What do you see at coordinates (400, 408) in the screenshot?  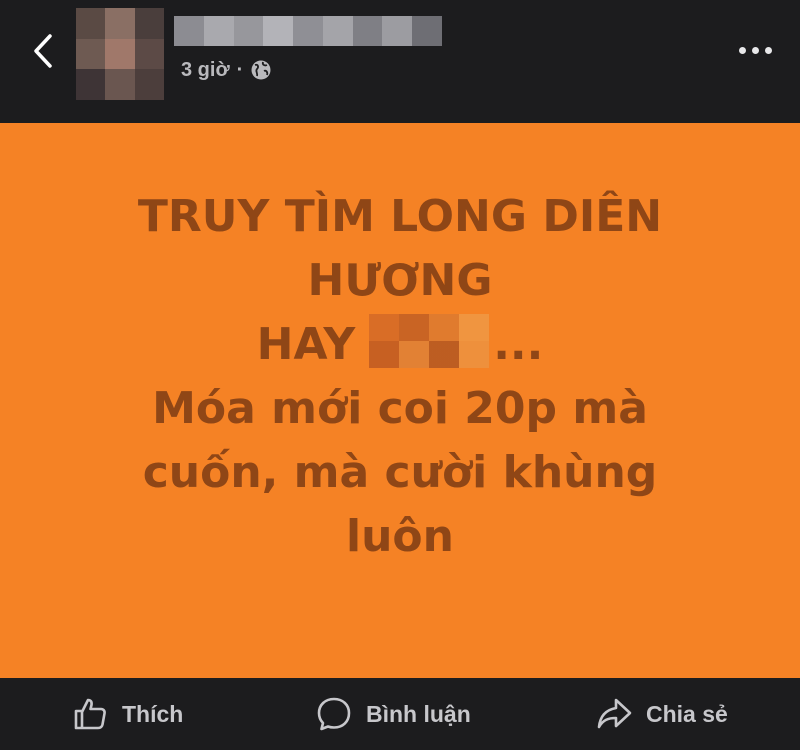 I see `post-text-line: Móa mới coi 20p mà` at bounding box center [400, 408].